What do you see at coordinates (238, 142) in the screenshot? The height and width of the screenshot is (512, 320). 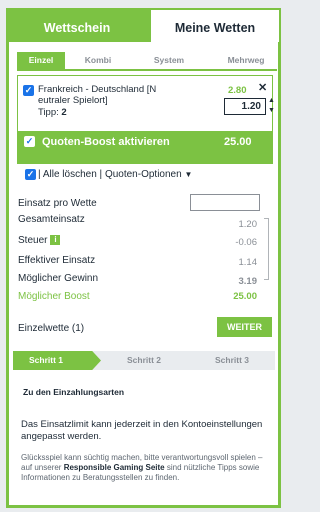 I see `boost-value: 25.00` at bounding box center [238, 142].